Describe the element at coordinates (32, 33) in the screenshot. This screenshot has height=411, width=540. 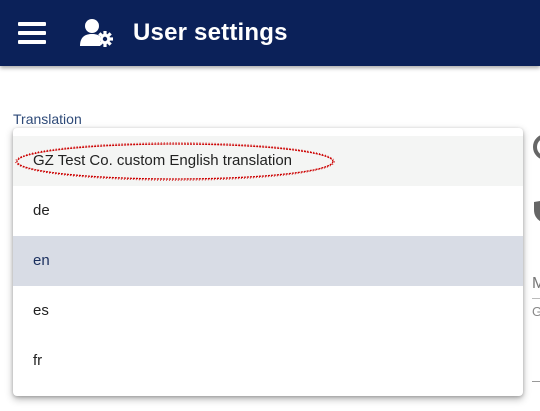
I see `hamburger-menu-icon` at that location.